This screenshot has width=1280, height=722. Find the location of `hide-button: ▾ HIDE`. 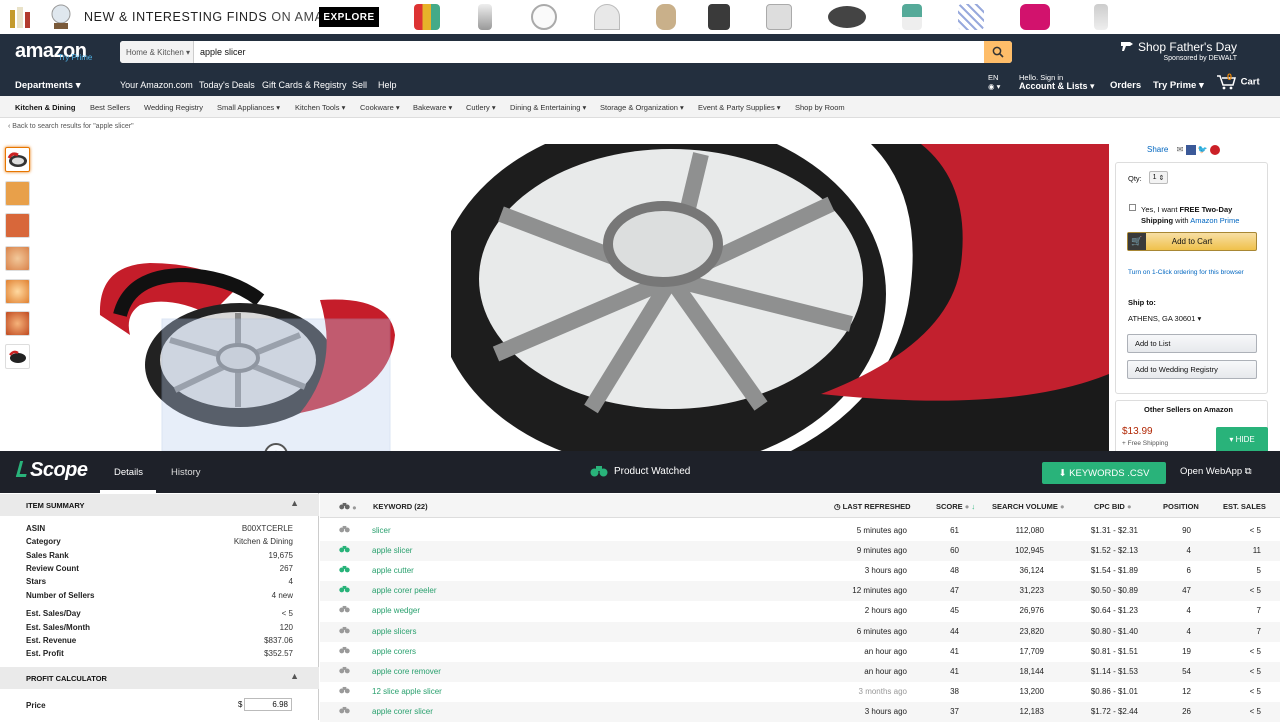

hide-button: ▾ HIDE is located at coordinates (1242, 439).